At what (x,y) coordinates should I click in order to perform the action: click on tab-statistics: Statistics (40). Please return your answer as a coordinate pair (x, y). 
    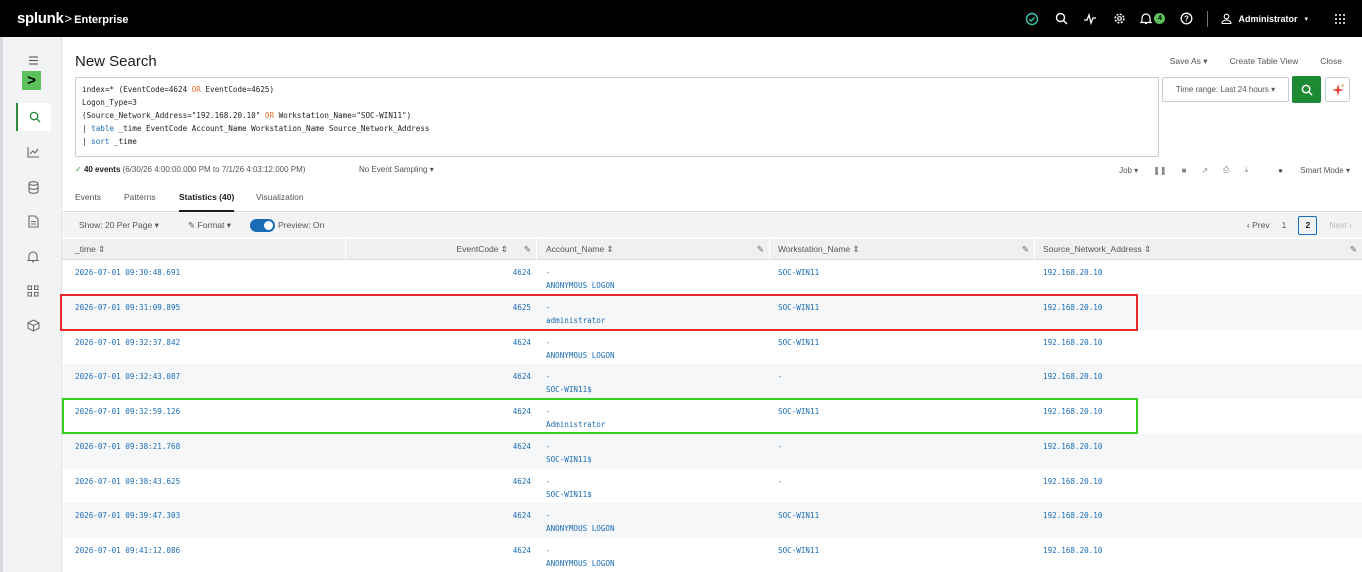
    Looking at the image, I should click on (207, 202).